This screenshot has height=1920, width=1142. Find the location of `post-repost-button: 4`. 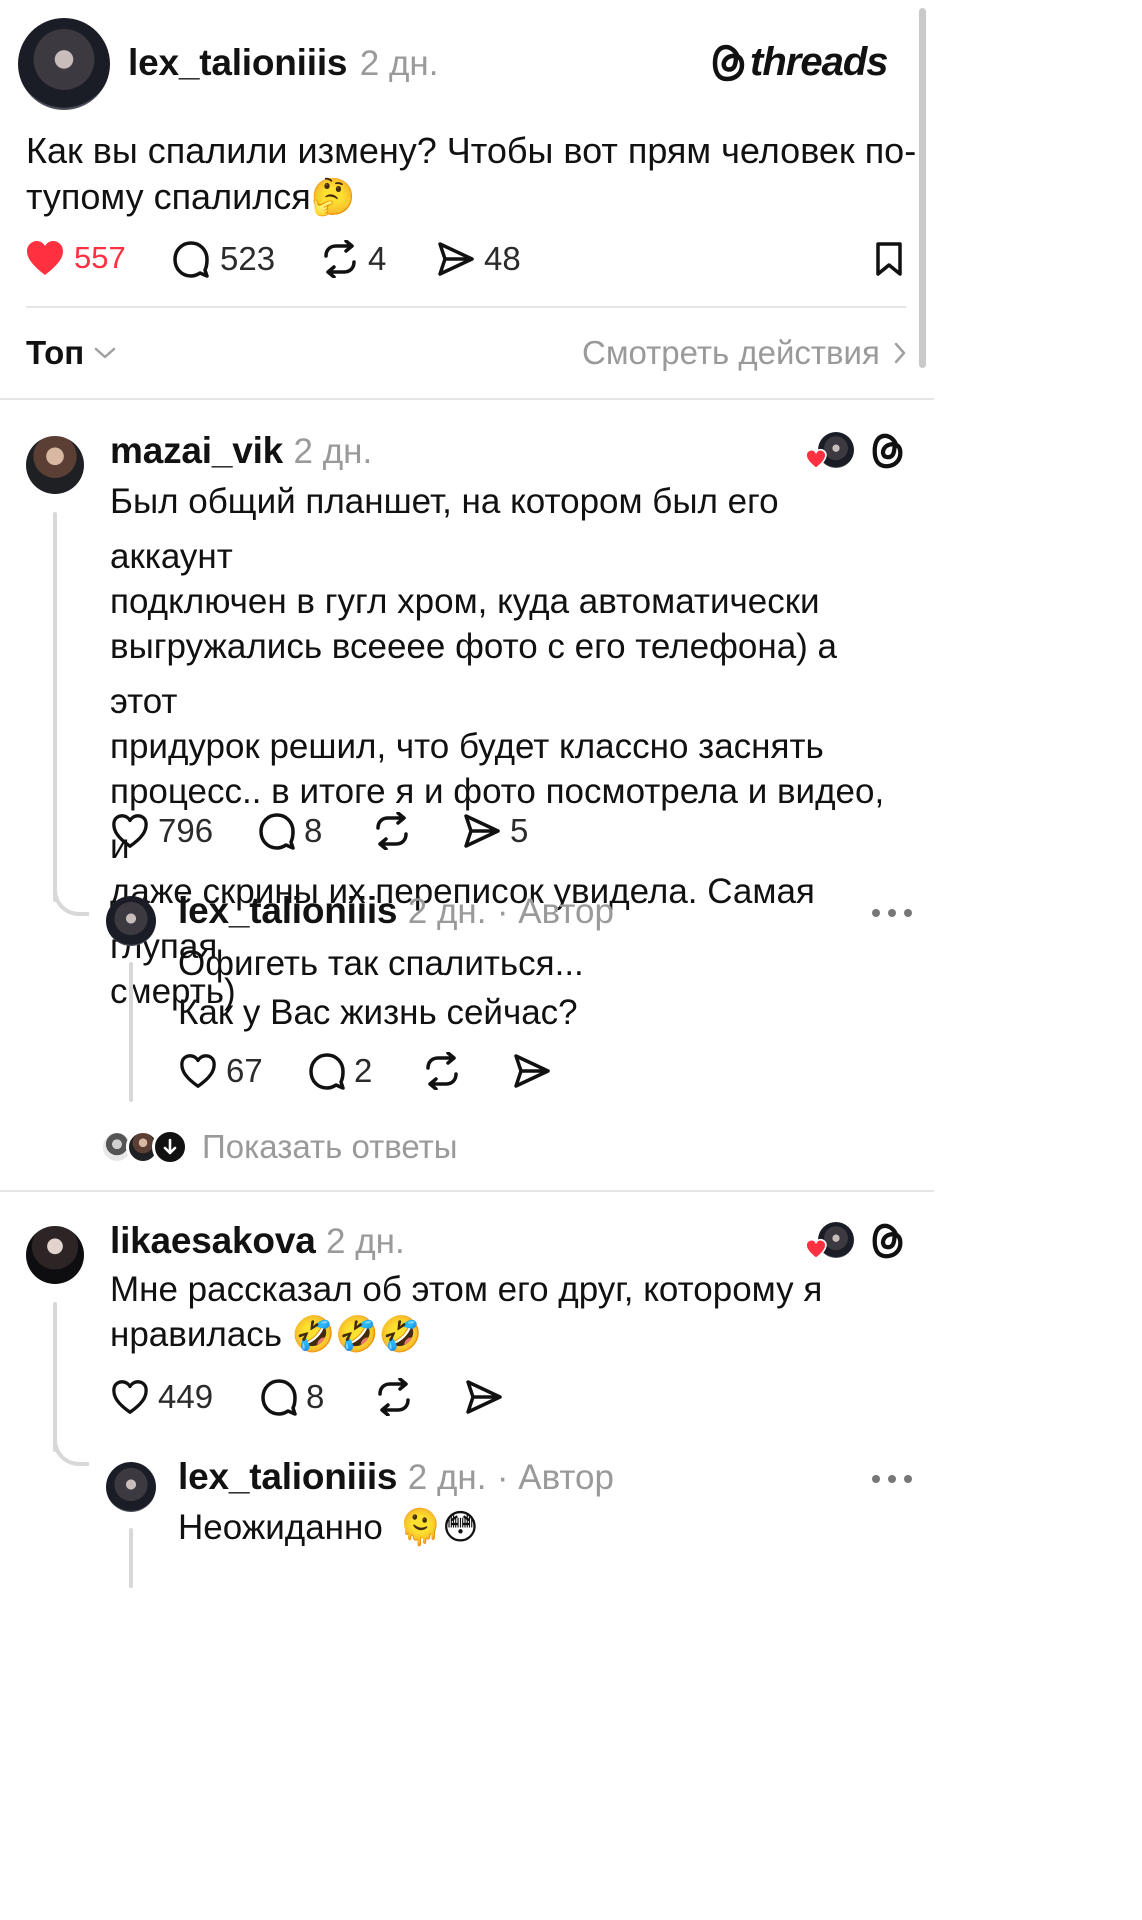

post-repost-button: 4 is located at coordinates (353, 259).